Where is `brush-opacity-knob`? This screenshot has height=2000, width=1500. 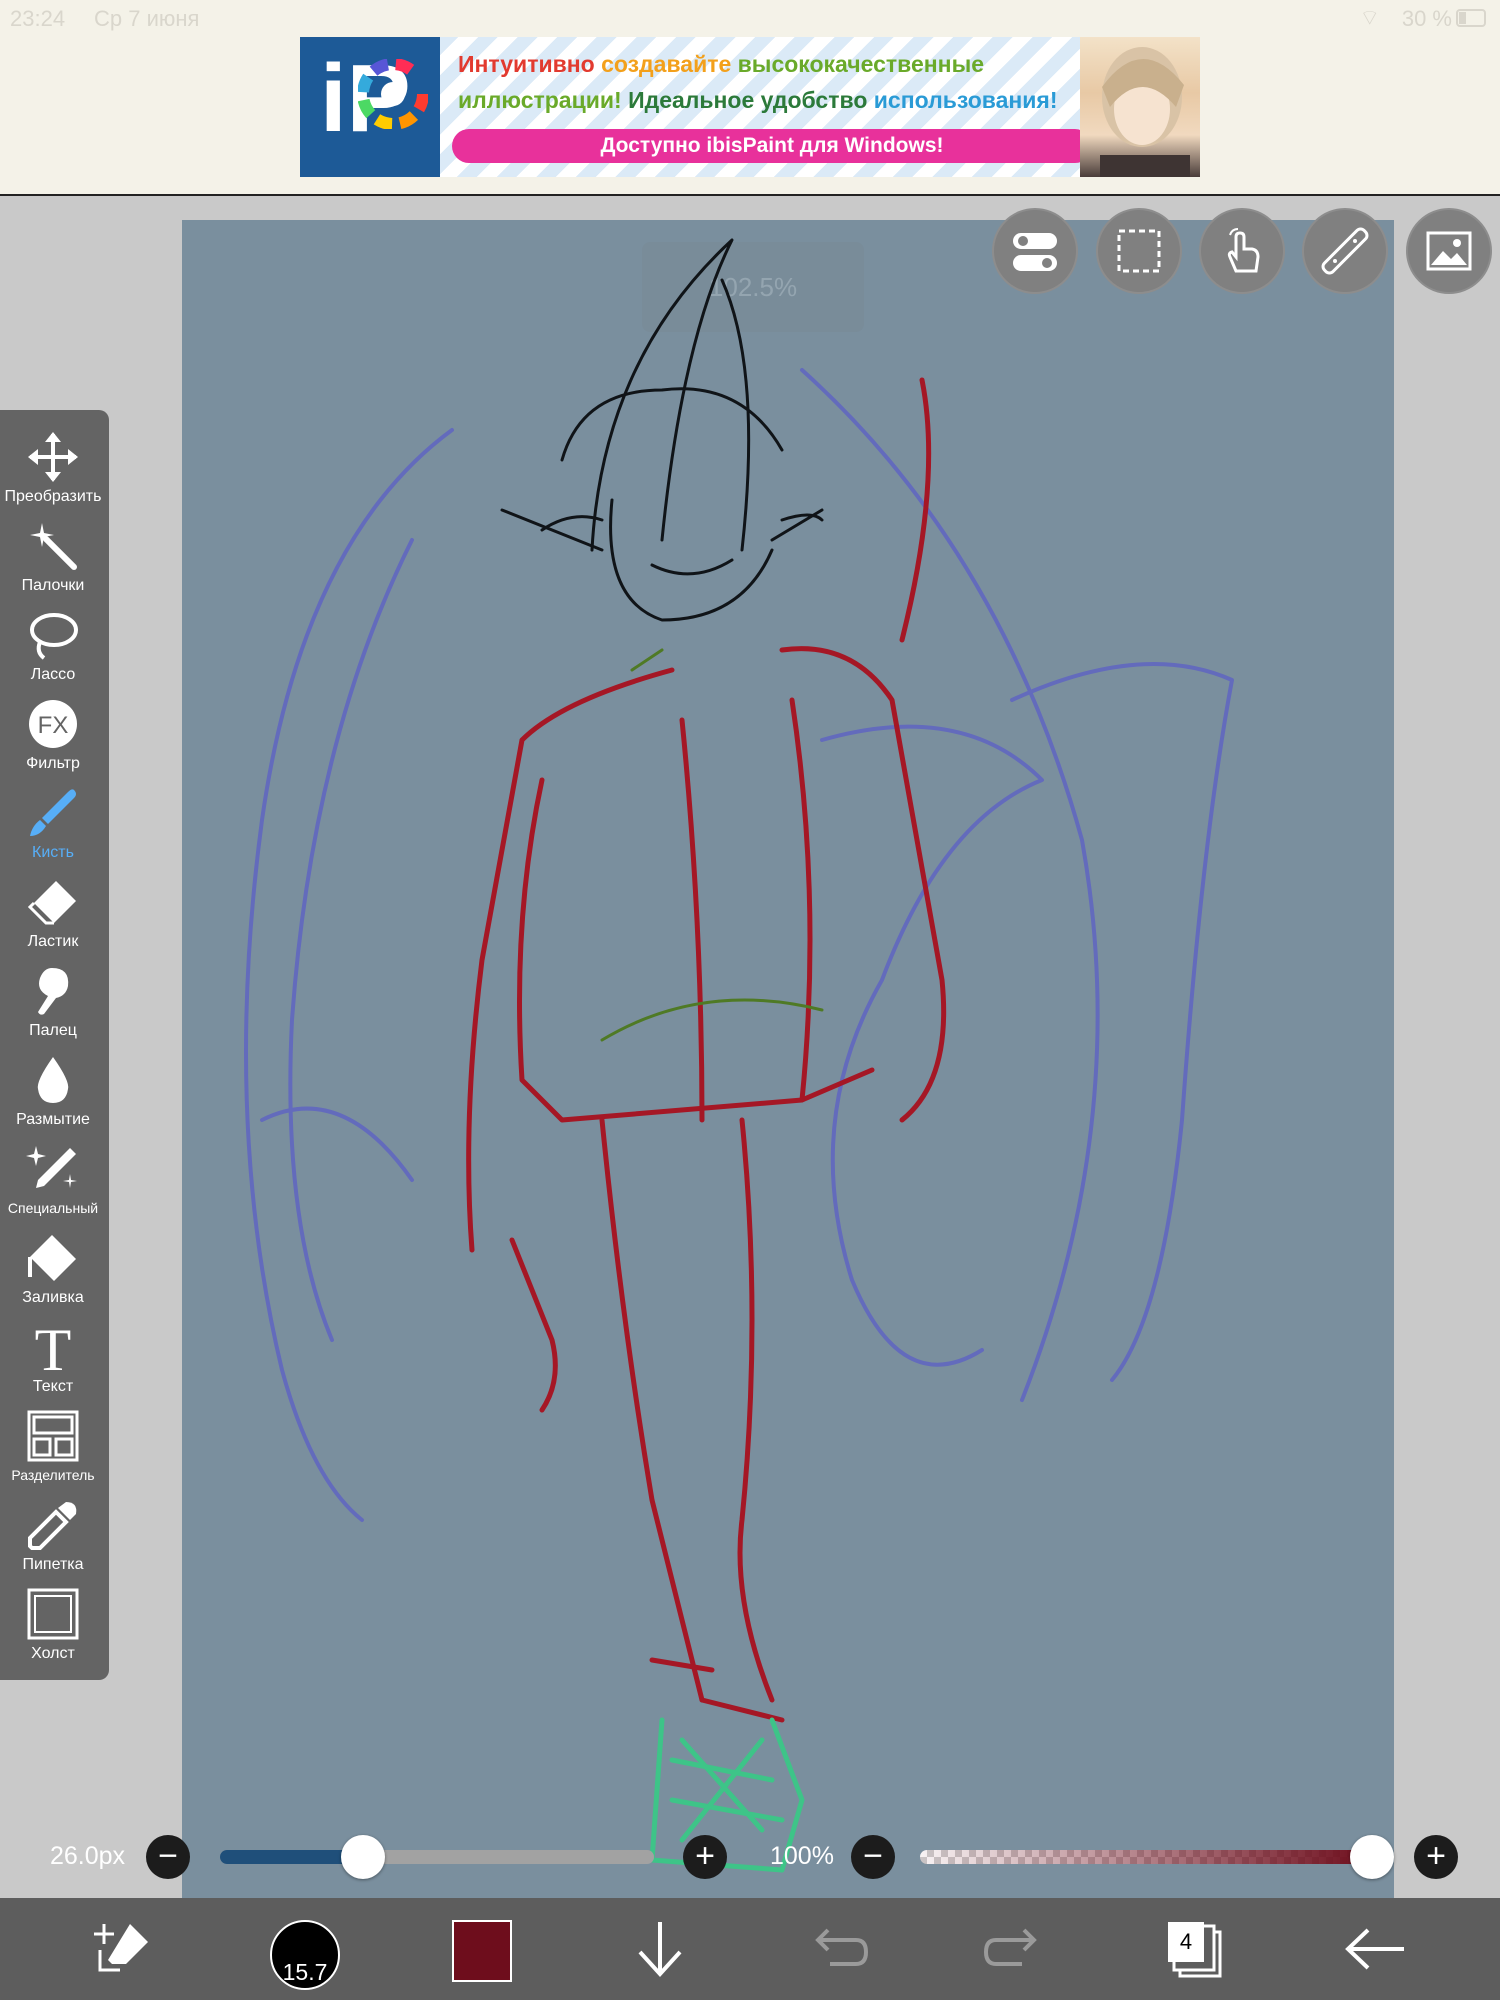
brush-opacity-knob is located at coordinates (1372, 1857).